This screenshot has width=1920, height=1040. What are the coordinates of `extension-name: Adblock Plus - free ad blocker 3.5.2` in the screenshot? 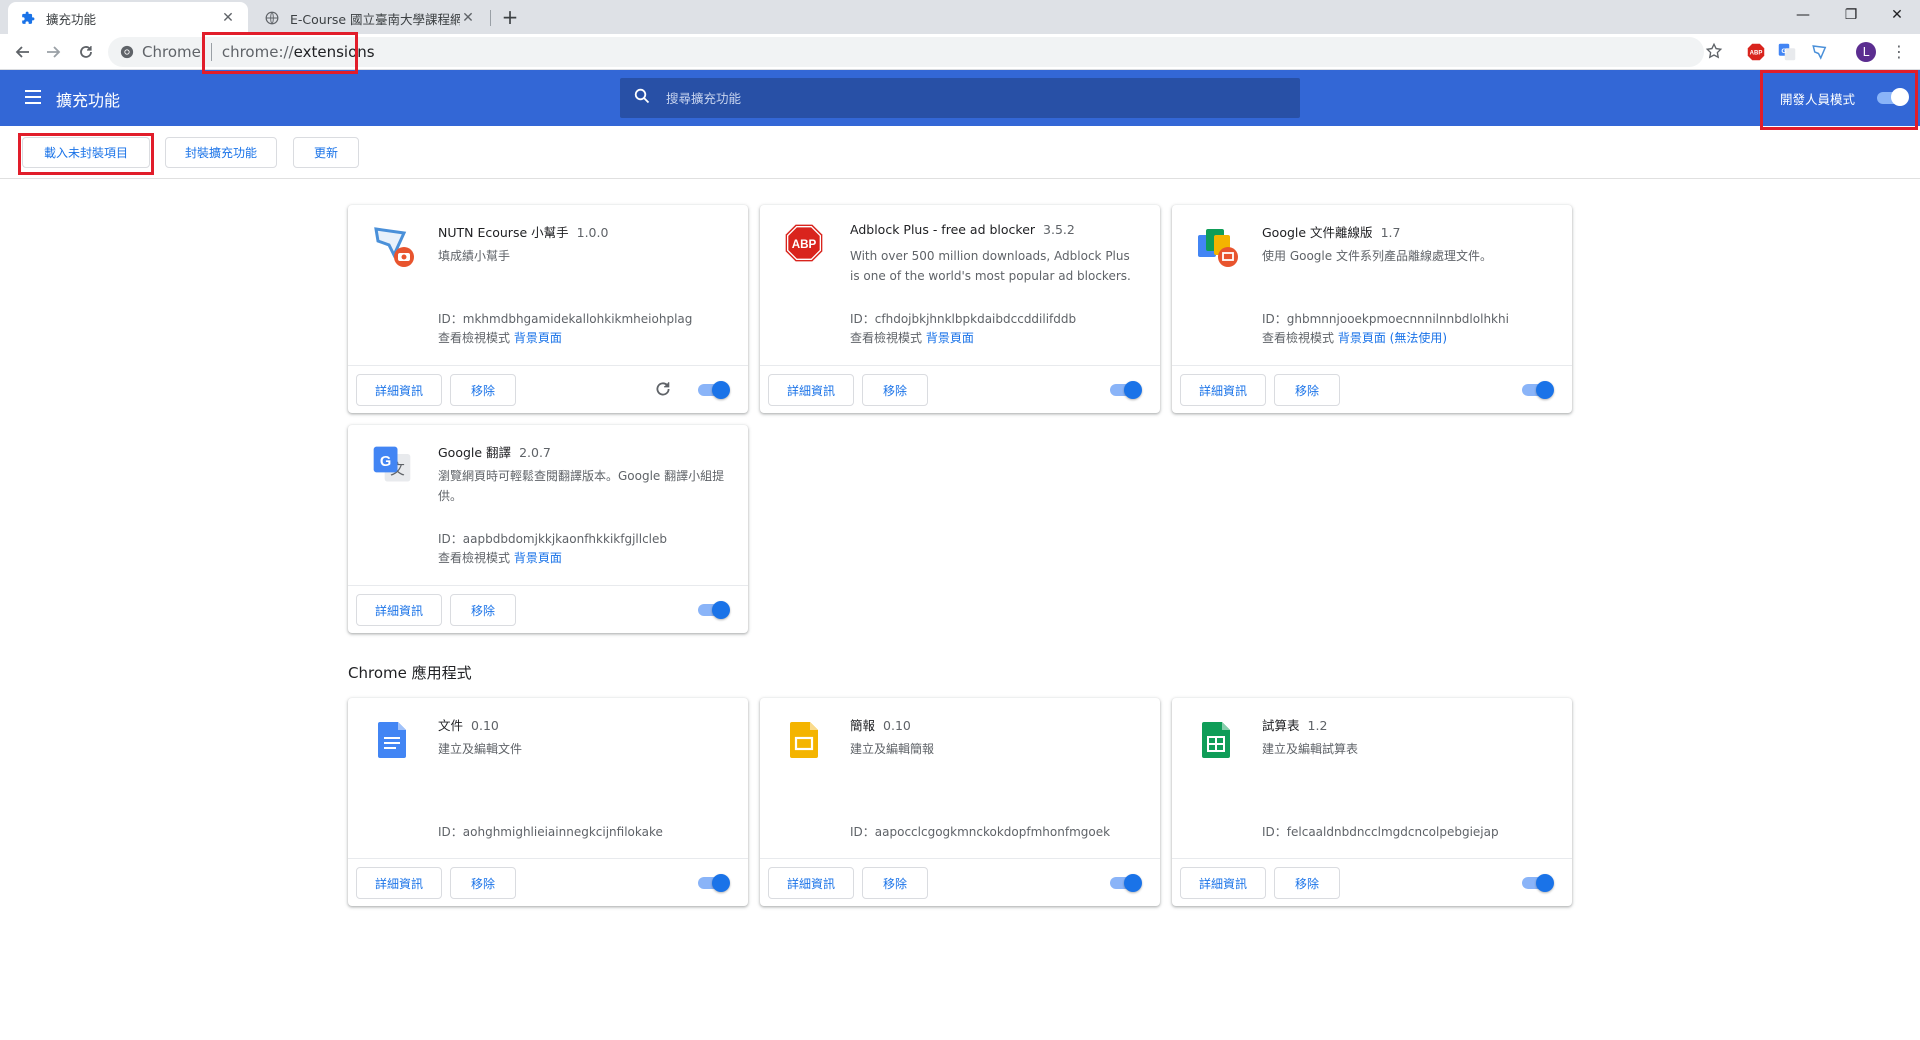 It's located at (962, 229).